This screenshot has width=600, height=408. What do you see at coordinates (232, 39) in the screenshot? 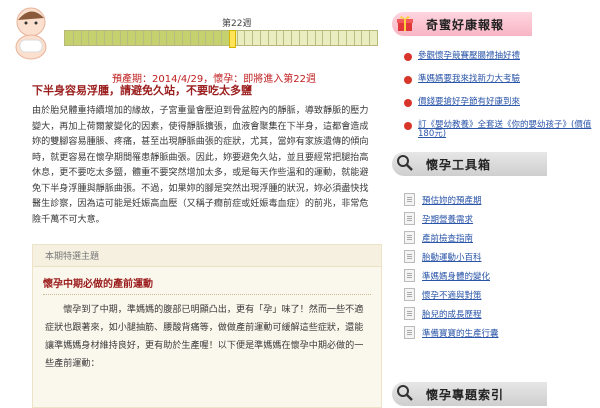
I see `current-week-marker` at bounding box center [232, 39].